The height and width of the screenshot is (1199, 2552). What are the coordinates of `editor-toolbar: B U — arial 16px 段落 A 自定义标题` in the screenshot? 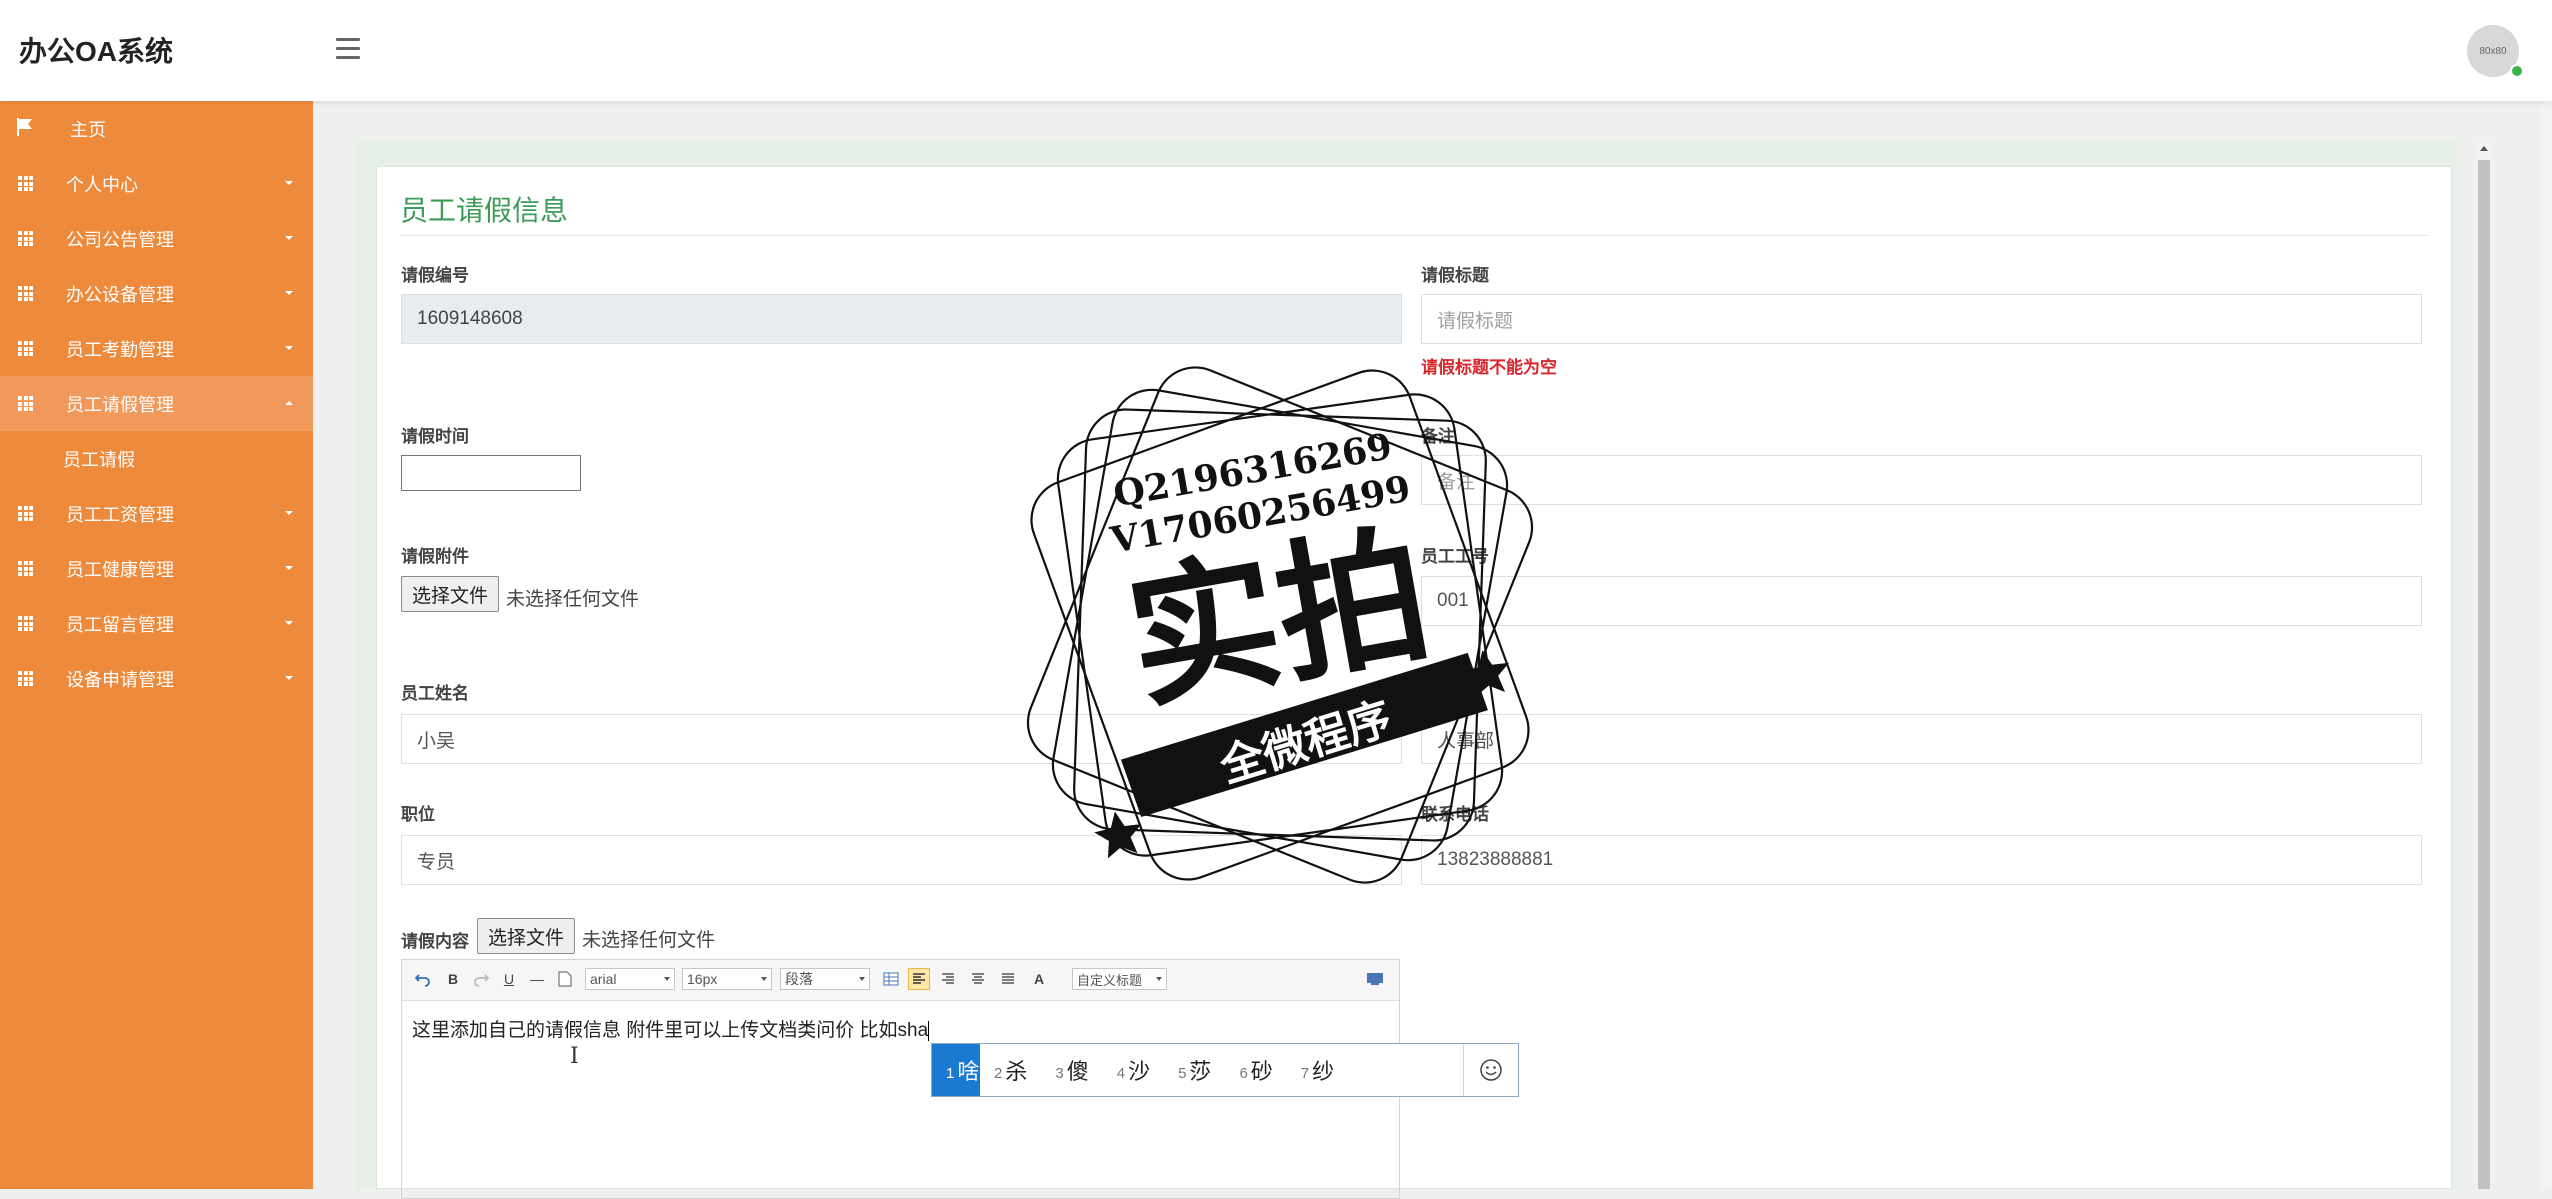 It's located at (900, 980).